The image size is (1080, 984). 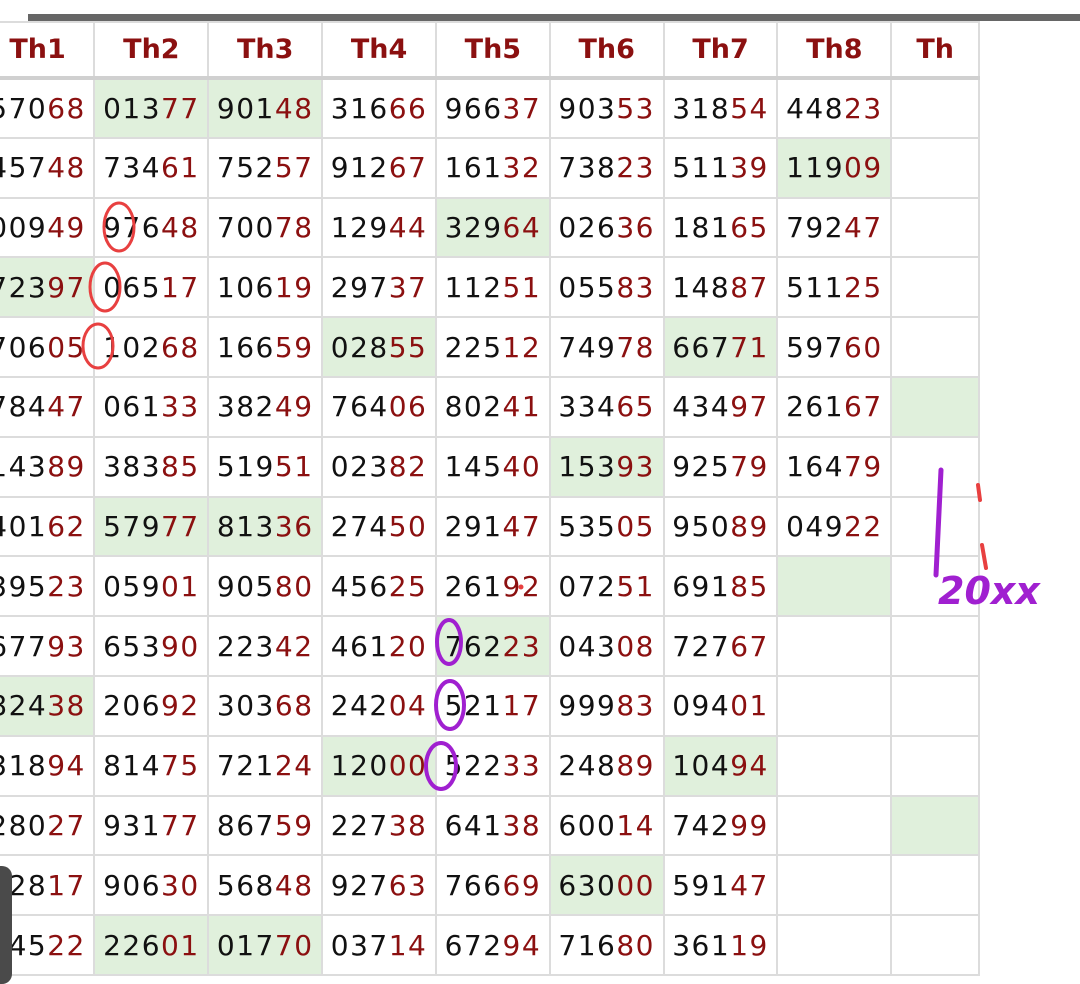 I want to click on result-prefix: 104, so click(x=701, y=766).